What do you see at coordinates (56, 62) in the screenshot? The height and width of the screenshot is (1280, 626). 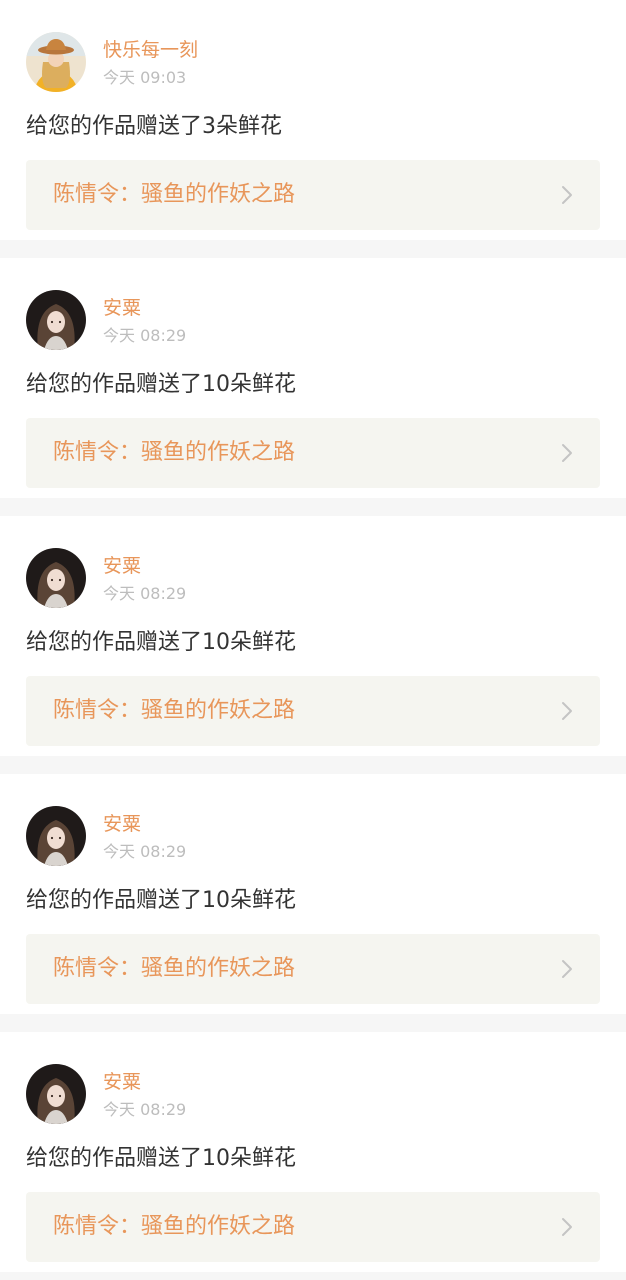 I see `avatar-blonde-hat` at bounding box center [56, 62].